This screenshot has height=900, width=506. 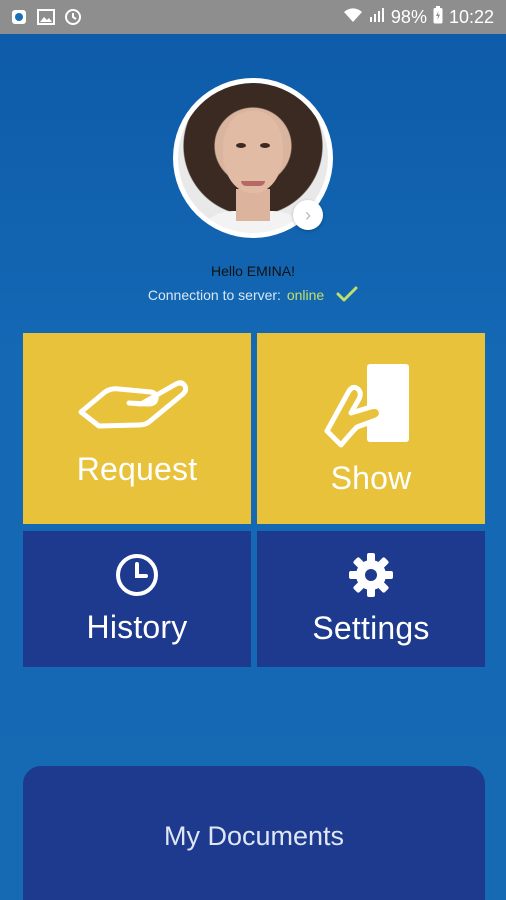 I want to click on clock-icon, so click(x=137, y=577).